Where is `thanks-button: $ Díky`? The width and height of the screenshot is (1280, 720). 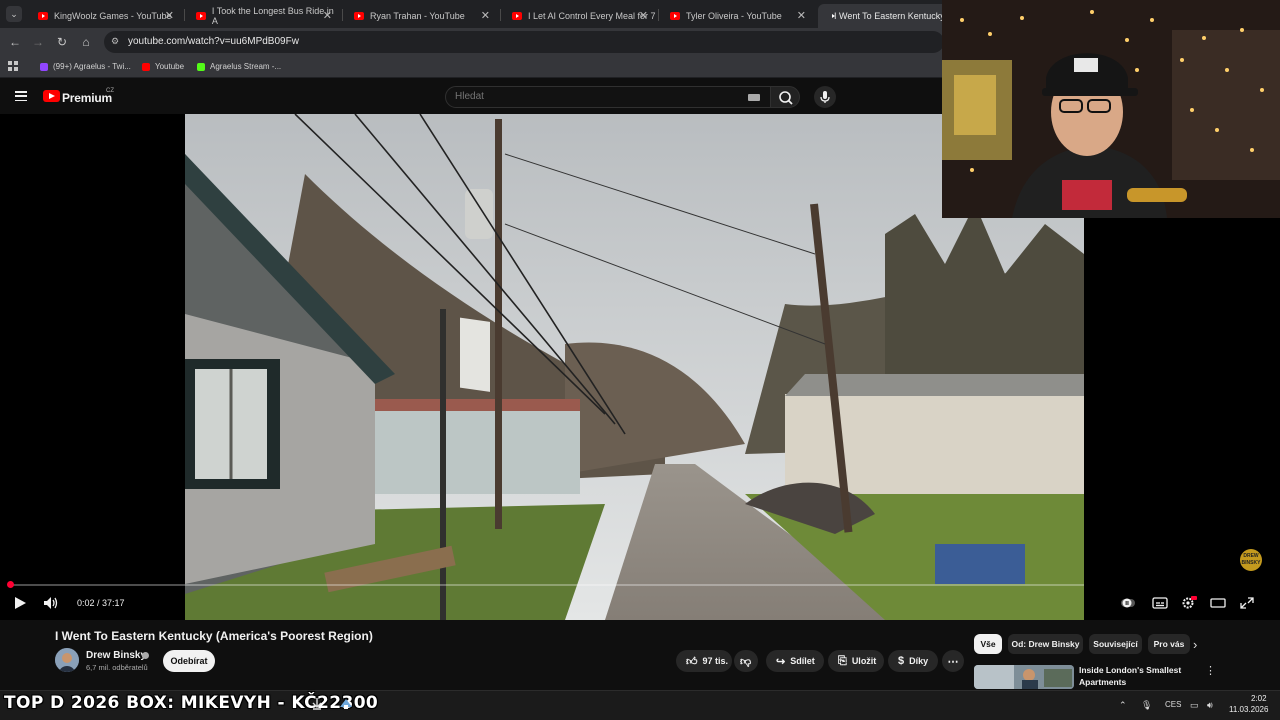 thanks-button: $ Díky is located at coordinates (913, 661).